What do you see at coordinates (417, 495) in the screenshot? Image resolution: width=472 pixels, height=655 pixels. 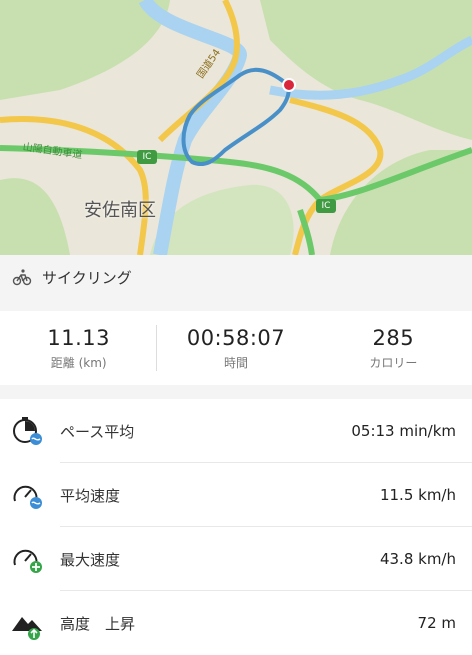 I see `stat-value: 11.5 km/h` at bounding box center [417, 495].